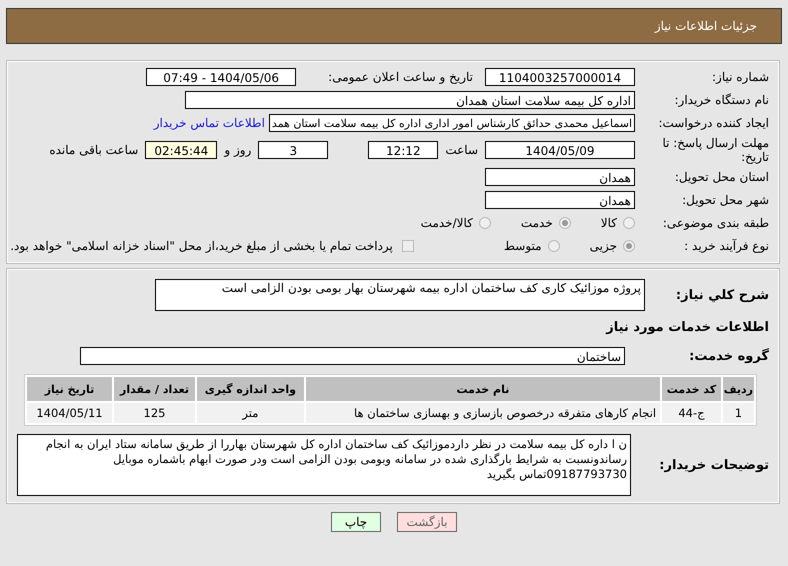 The image size is (788, 566). What do you see at coordinates (738, 413) in the screenshot?
I see `table-cell: 1` at bounding box center [738, 413].